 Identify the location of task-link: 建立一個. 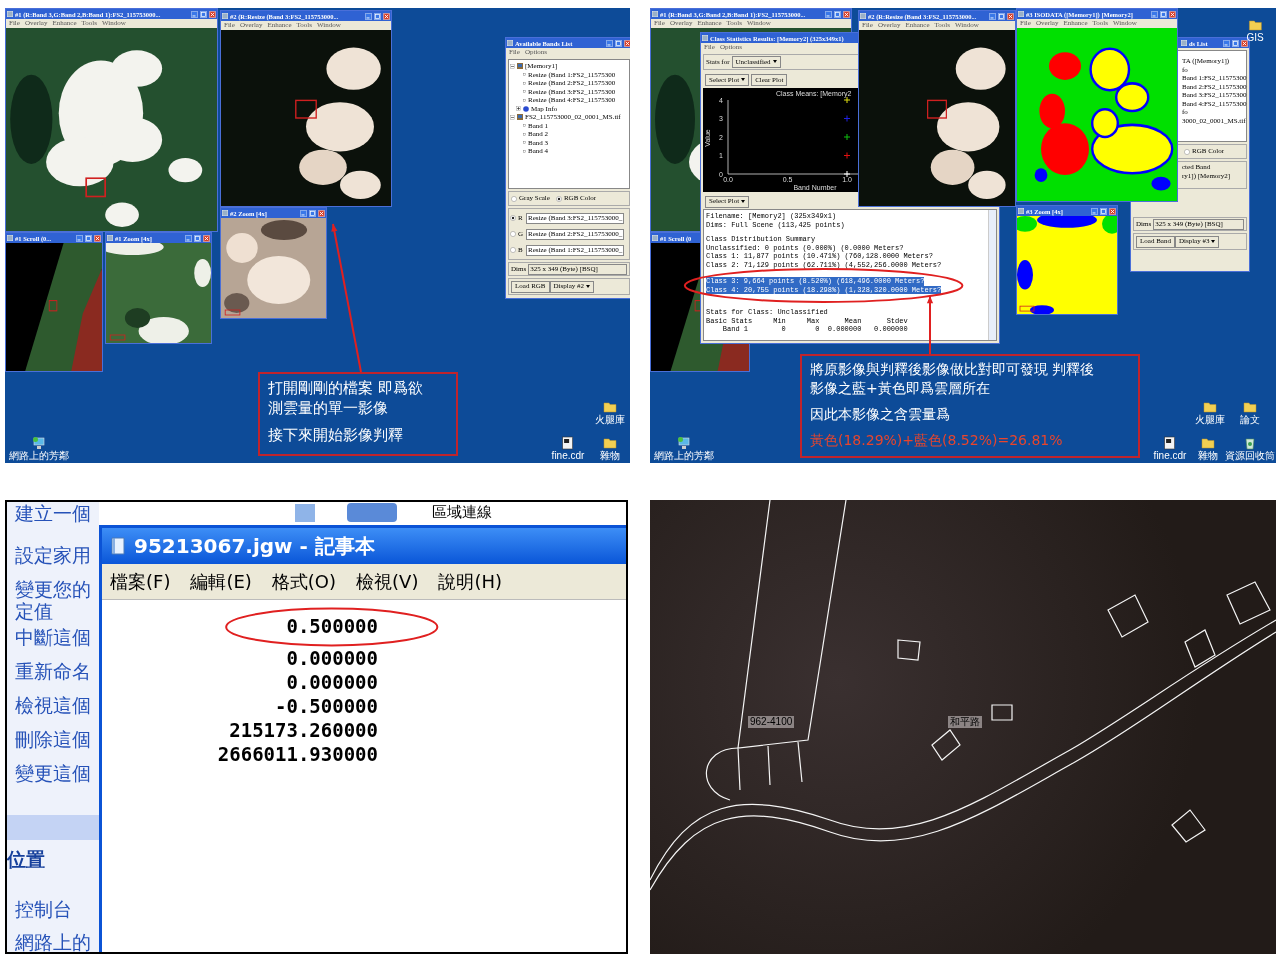
(53, 513).